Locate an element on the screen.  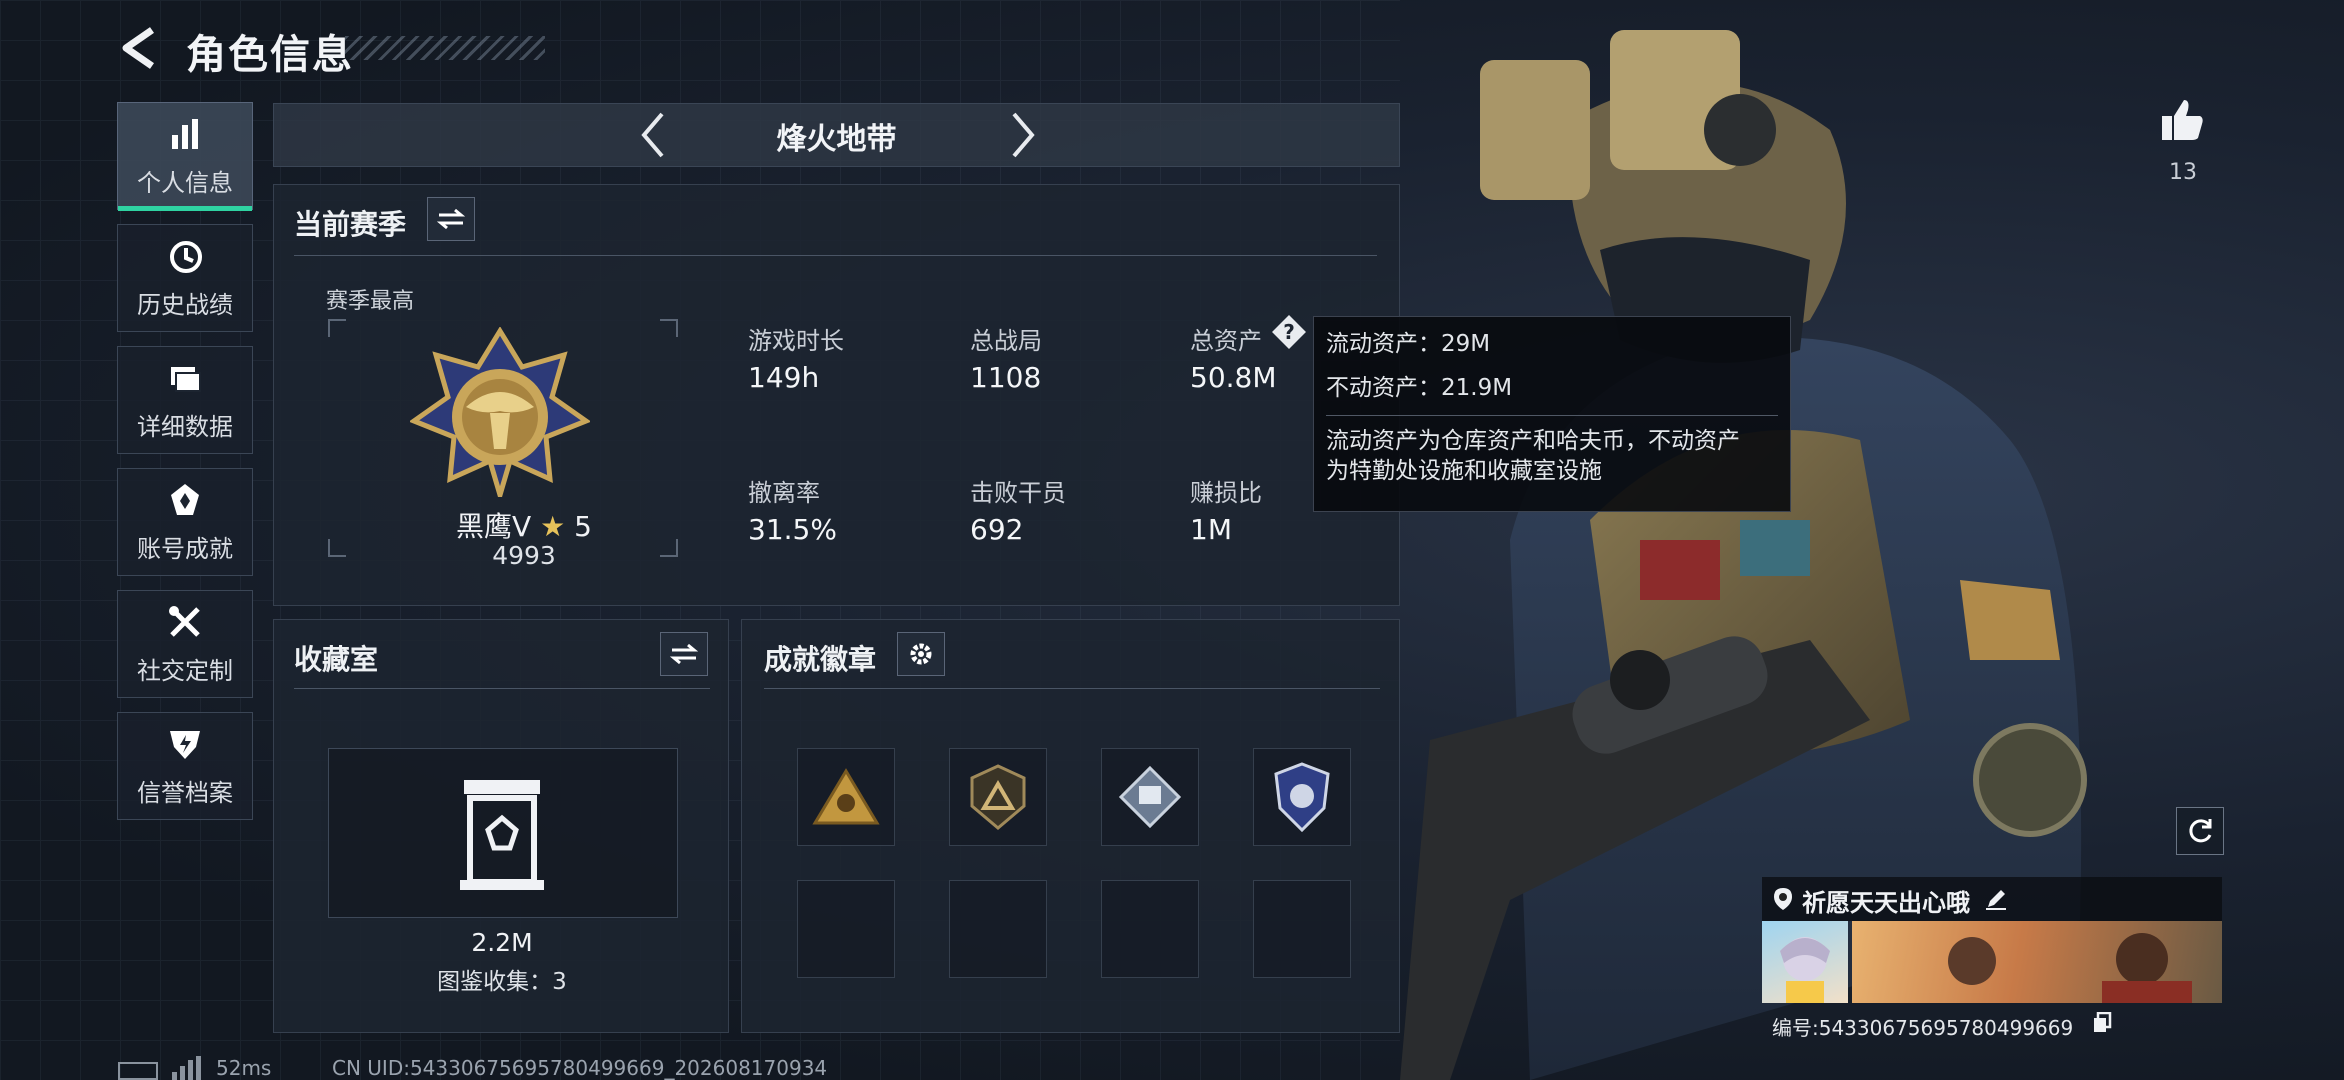
sidebar-item-label: 账号成就 is located at coordinates (185, 548).